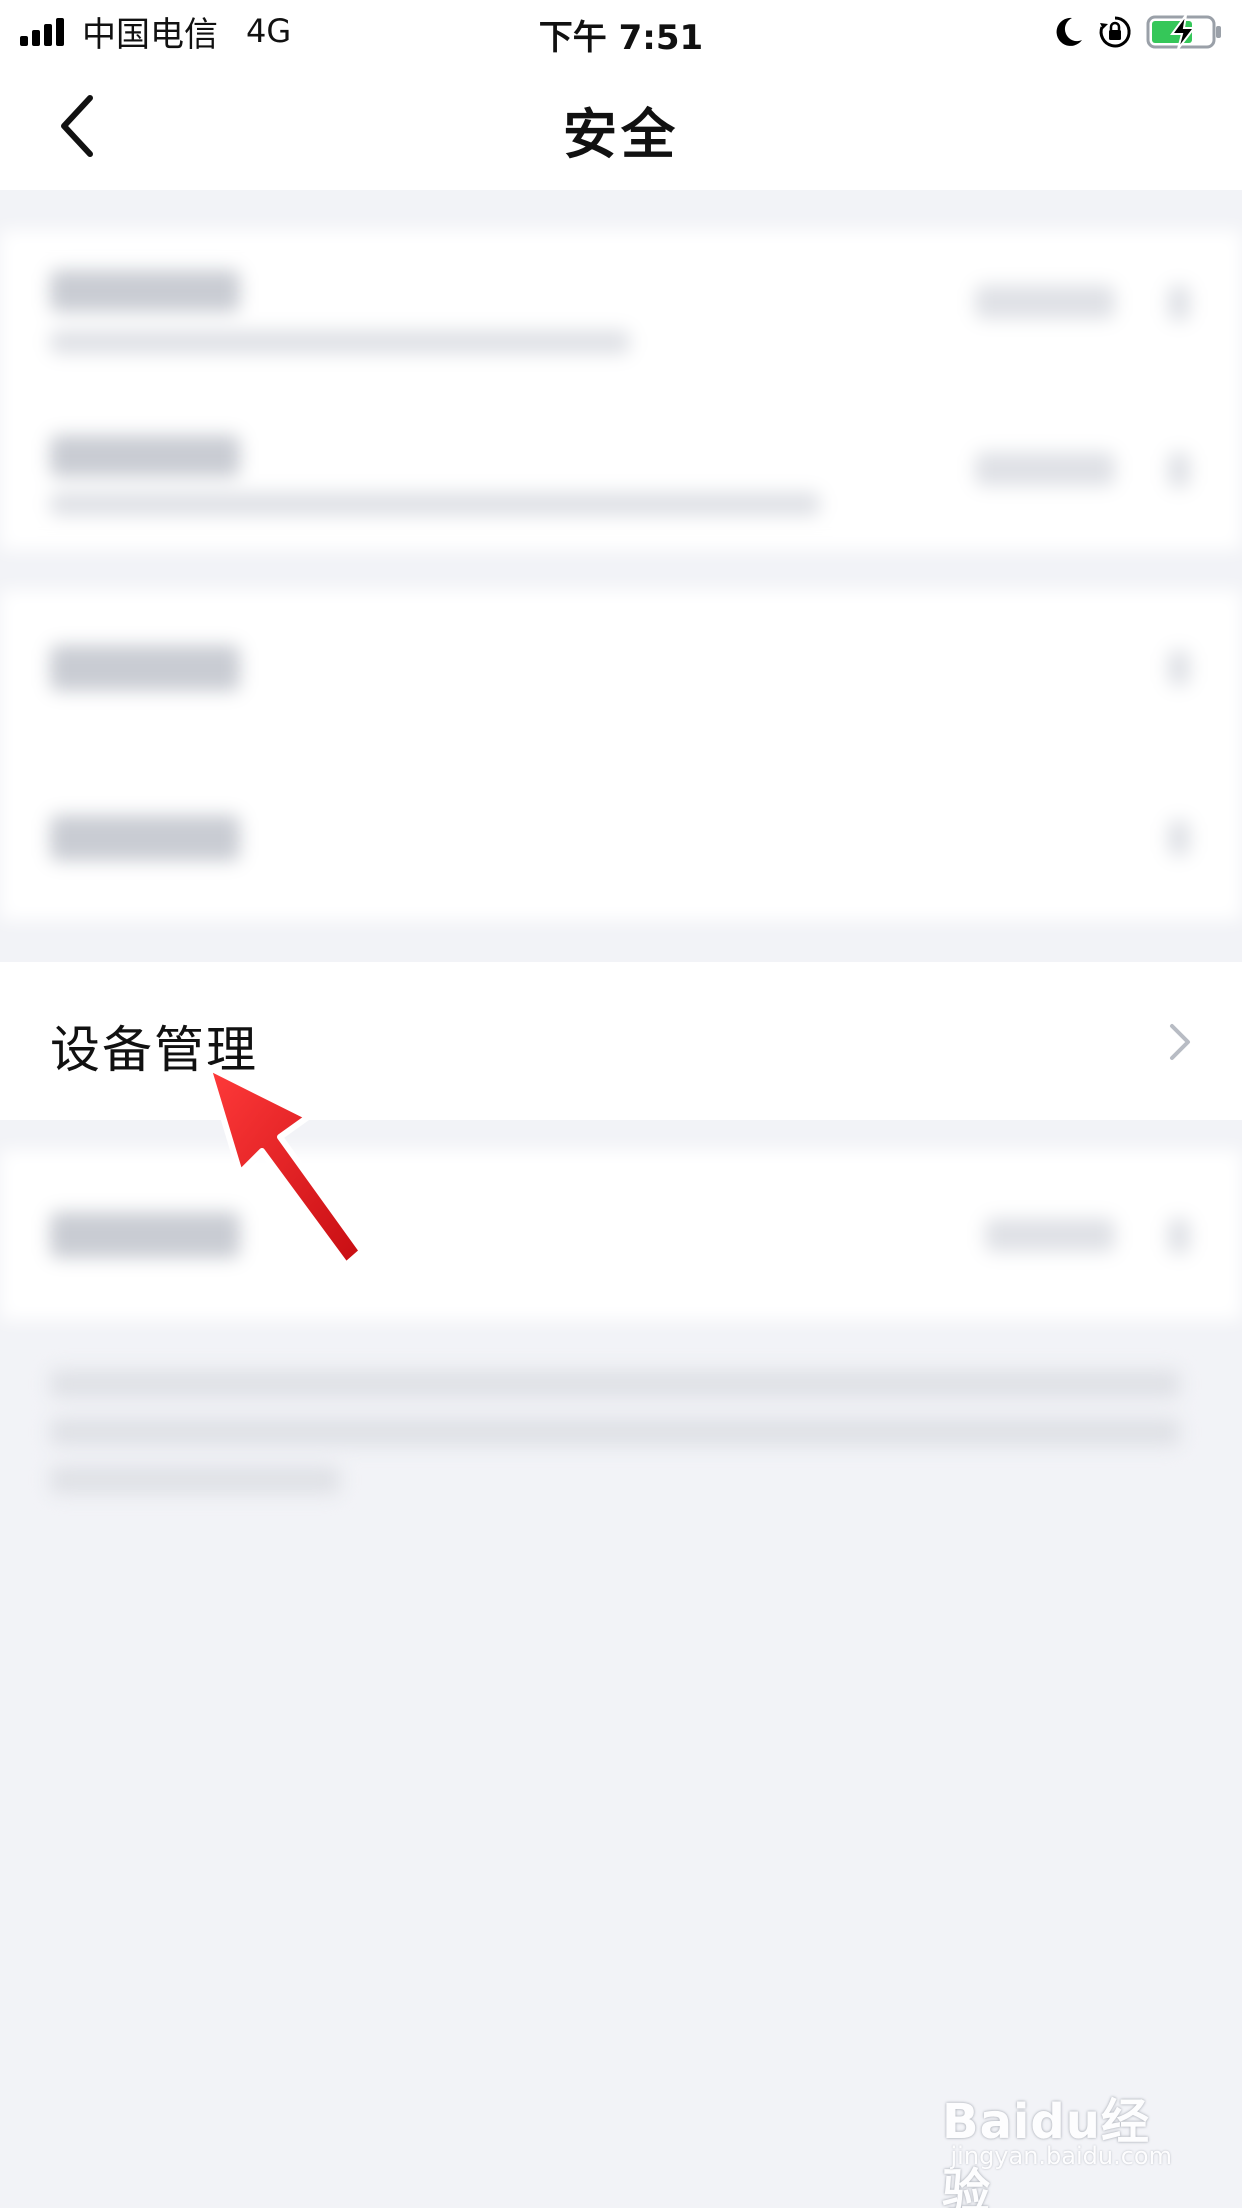 Image resolution: width=1242 pixels, height=2208 pixels. I want to click on watermark-url: jingyan.baidu.com, so click(1061, 2156).